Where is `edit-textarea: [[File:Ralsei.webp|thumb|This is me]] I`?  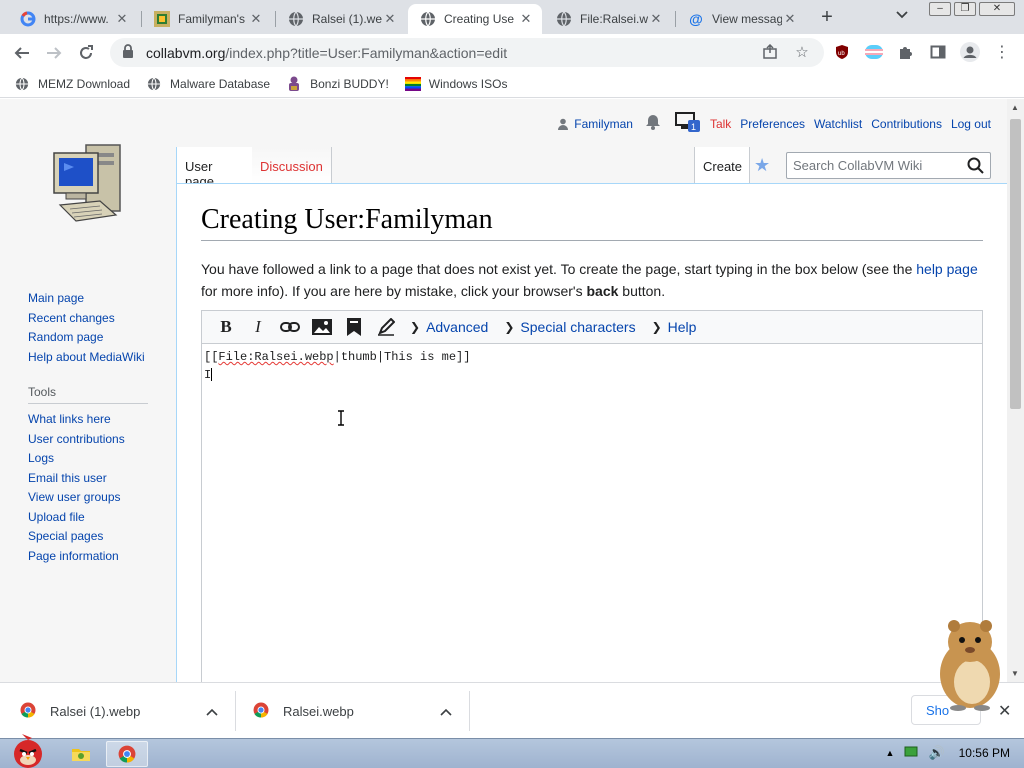
edit-textarea: [[File:Ralsei.webp|thumb|This is me]] I is located at coordinates (592, 366).